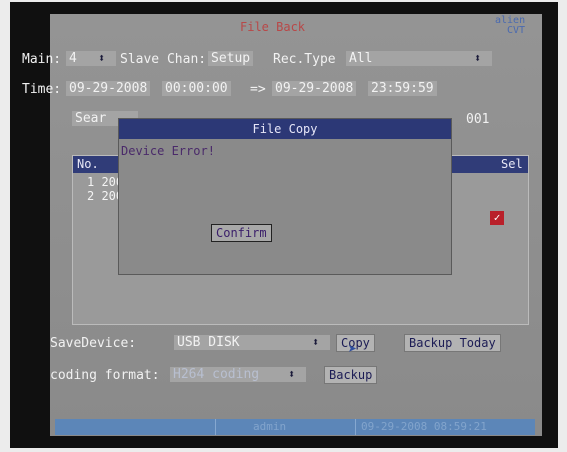 The width and height of the screenshot is (567, 452). Describe the element at coordinates (252, 342) in the screenshot. I see `save-device-select: USB DISK ⬍` at that location.